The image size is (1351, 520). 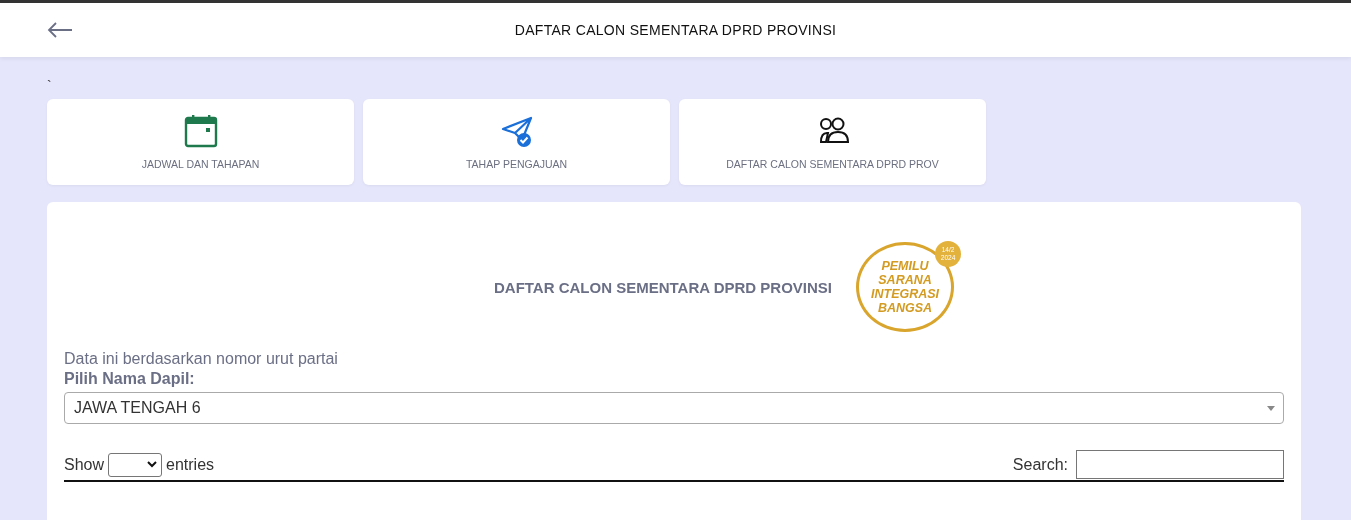 I want to click on card-label: DAFTAR CALON SEMENTARA DPRD PROV, so click(x=832, y=164).